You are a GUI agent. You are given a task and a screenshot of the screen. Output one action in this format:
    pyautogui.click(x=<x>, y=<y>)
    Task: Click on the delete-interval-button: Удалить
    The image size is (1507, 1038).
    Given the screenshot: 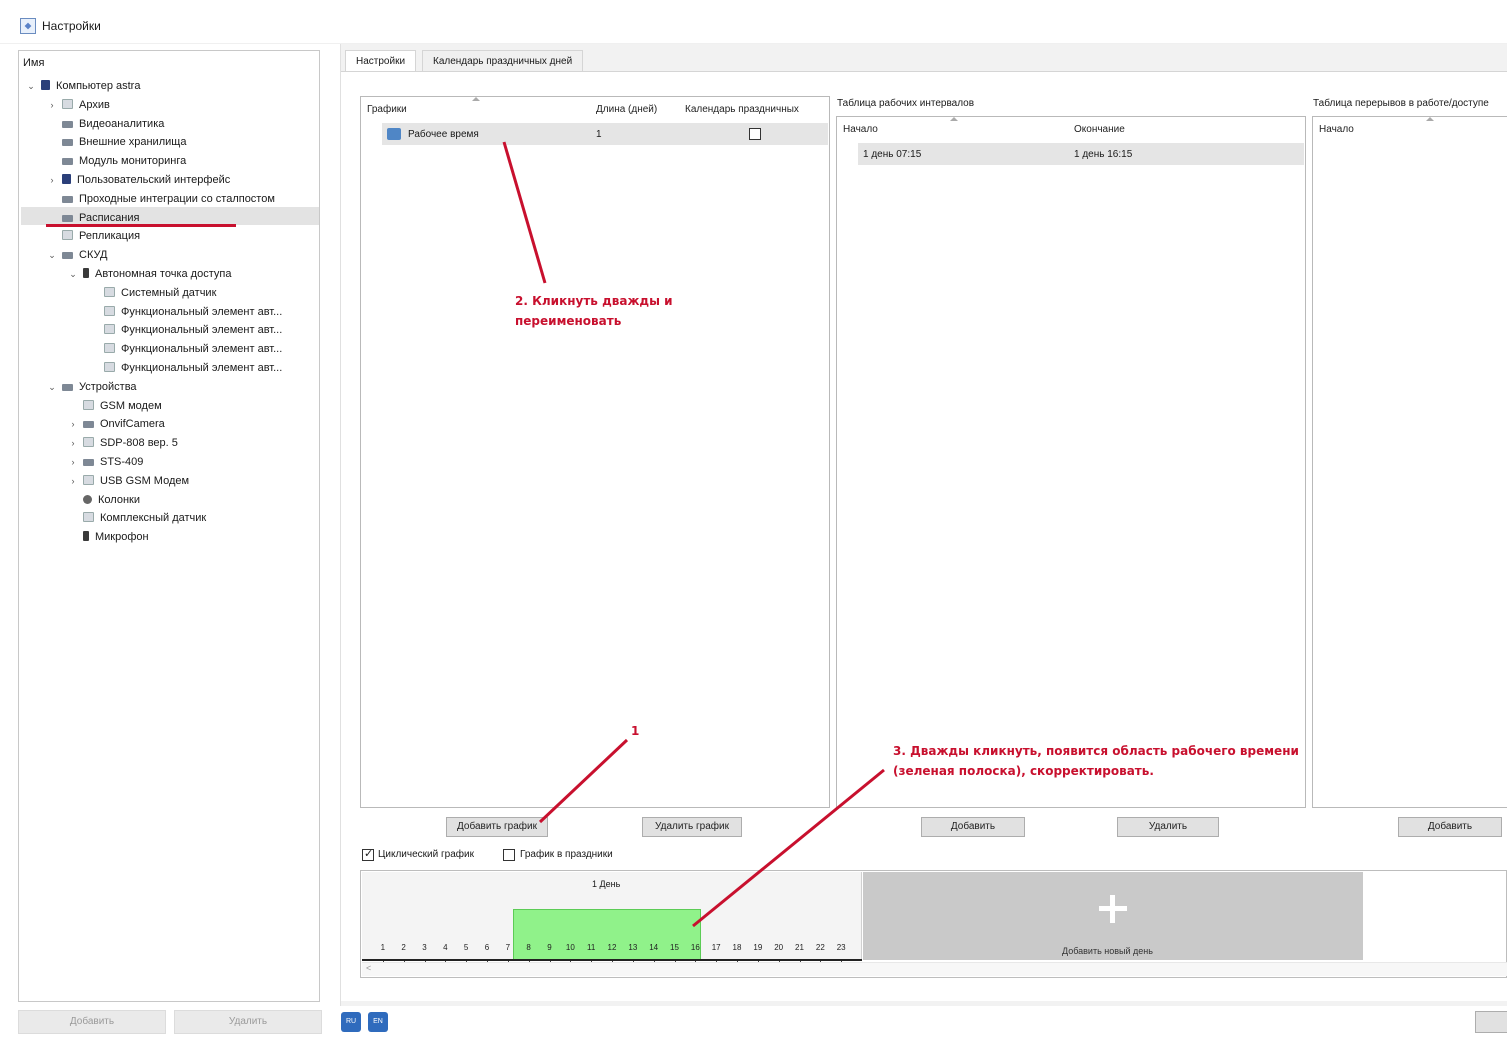 What is the action you would take?
    pyautogui.click(x=1168, y=827)
    